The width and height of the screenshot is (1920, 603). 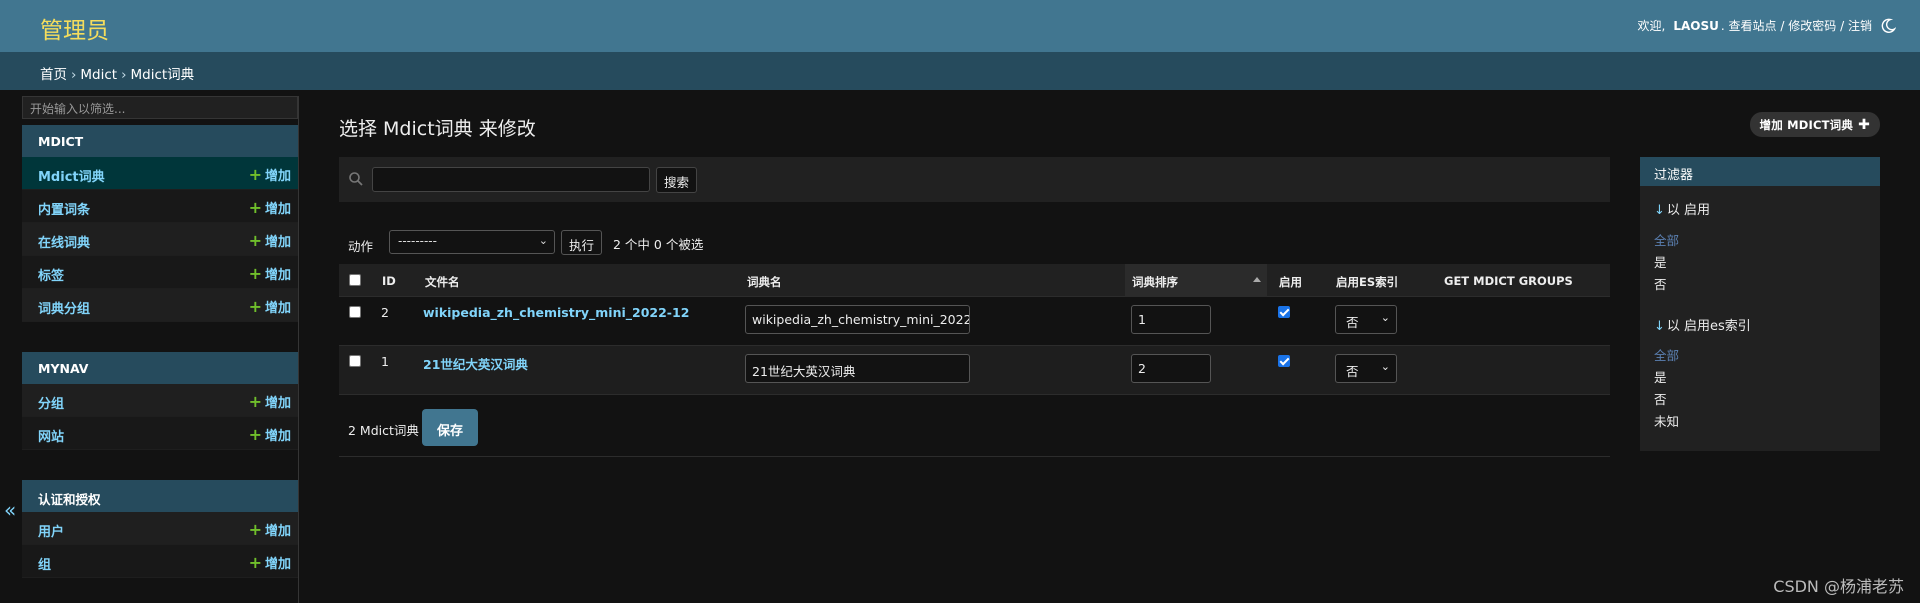 What do you see at coordinates (160, 141) in the screenshot?
I see `module-caption-mdict: MDICT` at bounding box center [160, 141].